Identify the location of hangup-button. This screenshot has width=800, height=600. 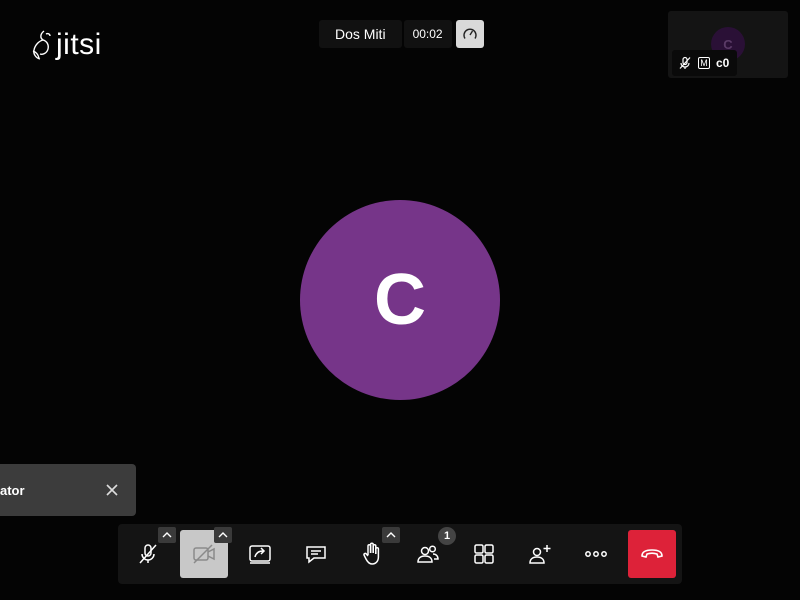
(652, 554).